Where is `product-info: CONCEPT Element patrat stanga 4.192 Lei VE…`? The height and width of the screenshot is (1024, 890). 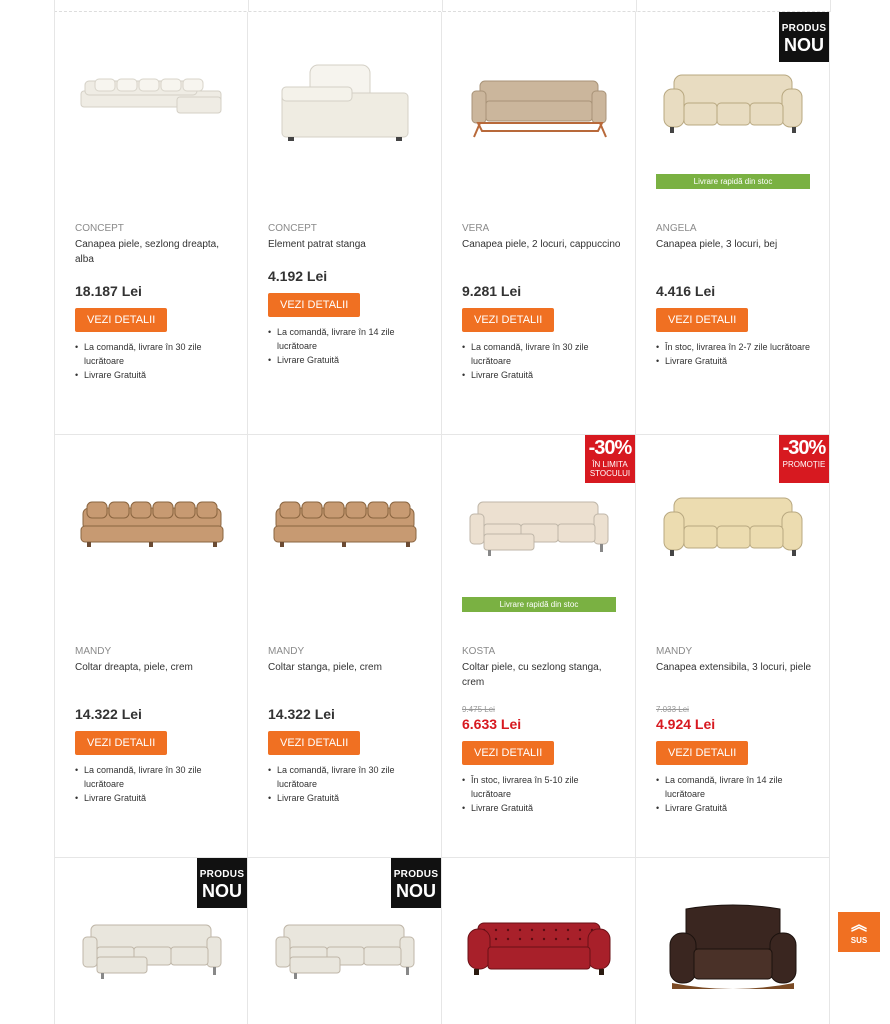
product-info: CONCEPT Element patrat stanga 4.192 Lei VE… is located at coordinates (347, 295).